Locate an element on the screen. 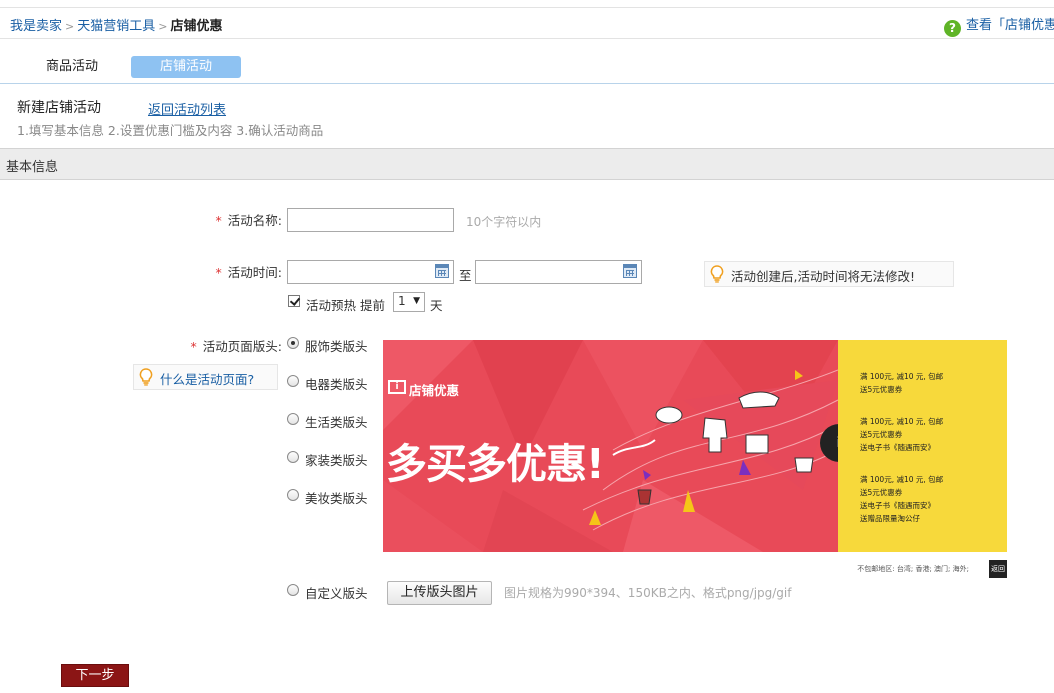  activity-name-input is located at coordinates (370, 220).